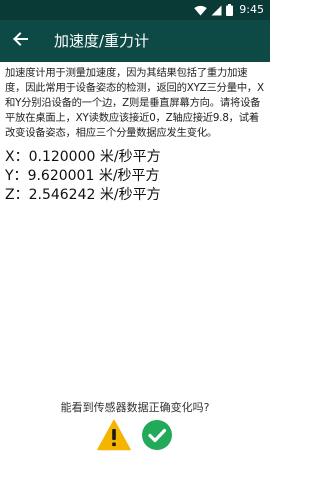  I want to click on reading-x: X：0.120000 米/秒平方, so click(136, 157).